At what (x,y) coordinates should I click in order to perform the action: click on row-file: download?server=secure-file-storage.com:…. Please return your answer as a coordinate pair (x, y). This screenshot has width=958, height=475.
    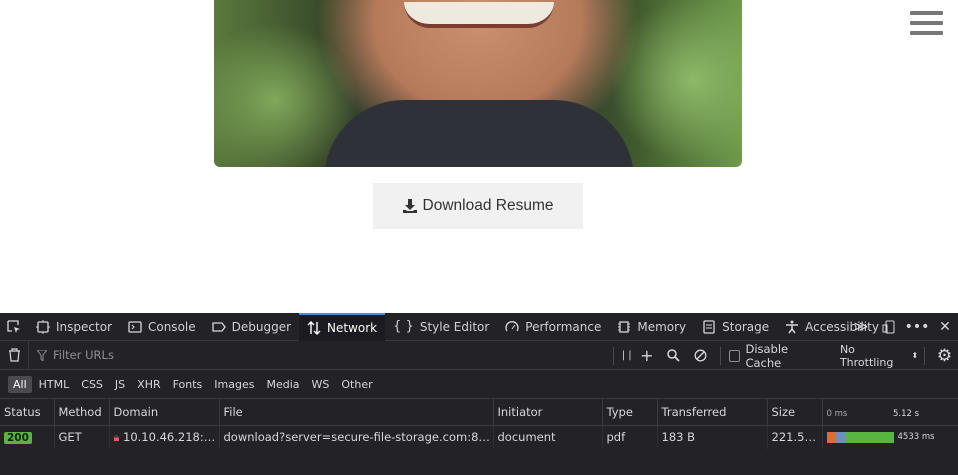
    Looking at the image, I should click on (356, 437).